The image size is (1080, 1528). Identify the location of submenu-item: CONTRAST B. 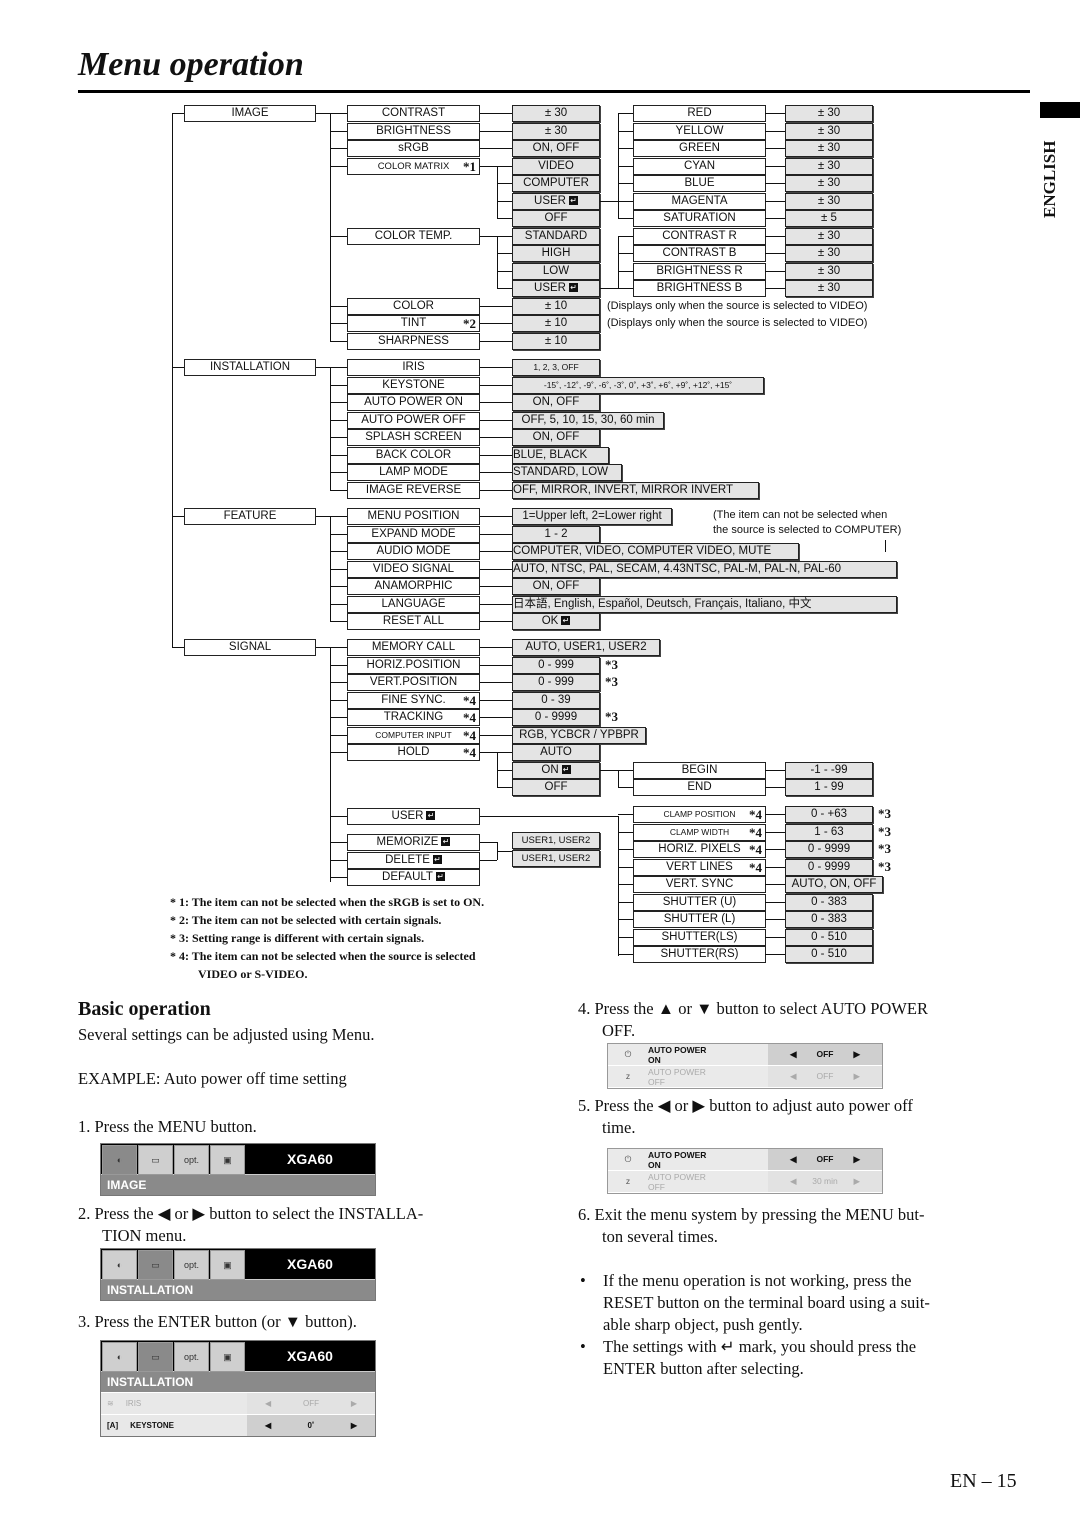
(699, 253).